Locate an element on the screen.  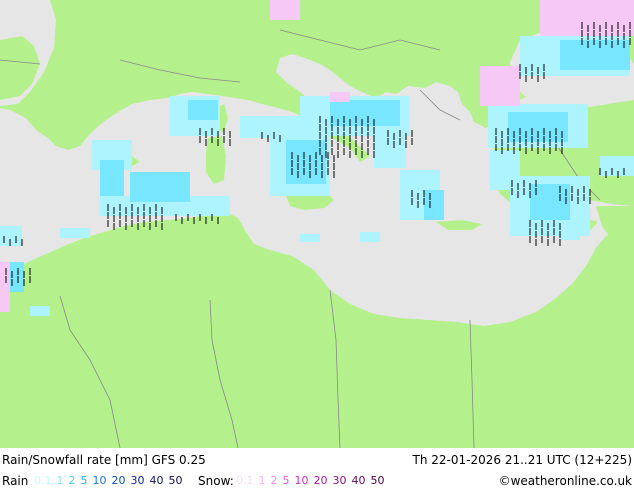
rain-legend-scale: 0.1 1 2 5 10 20 30 40 50 is located at coordinates (111, 481).